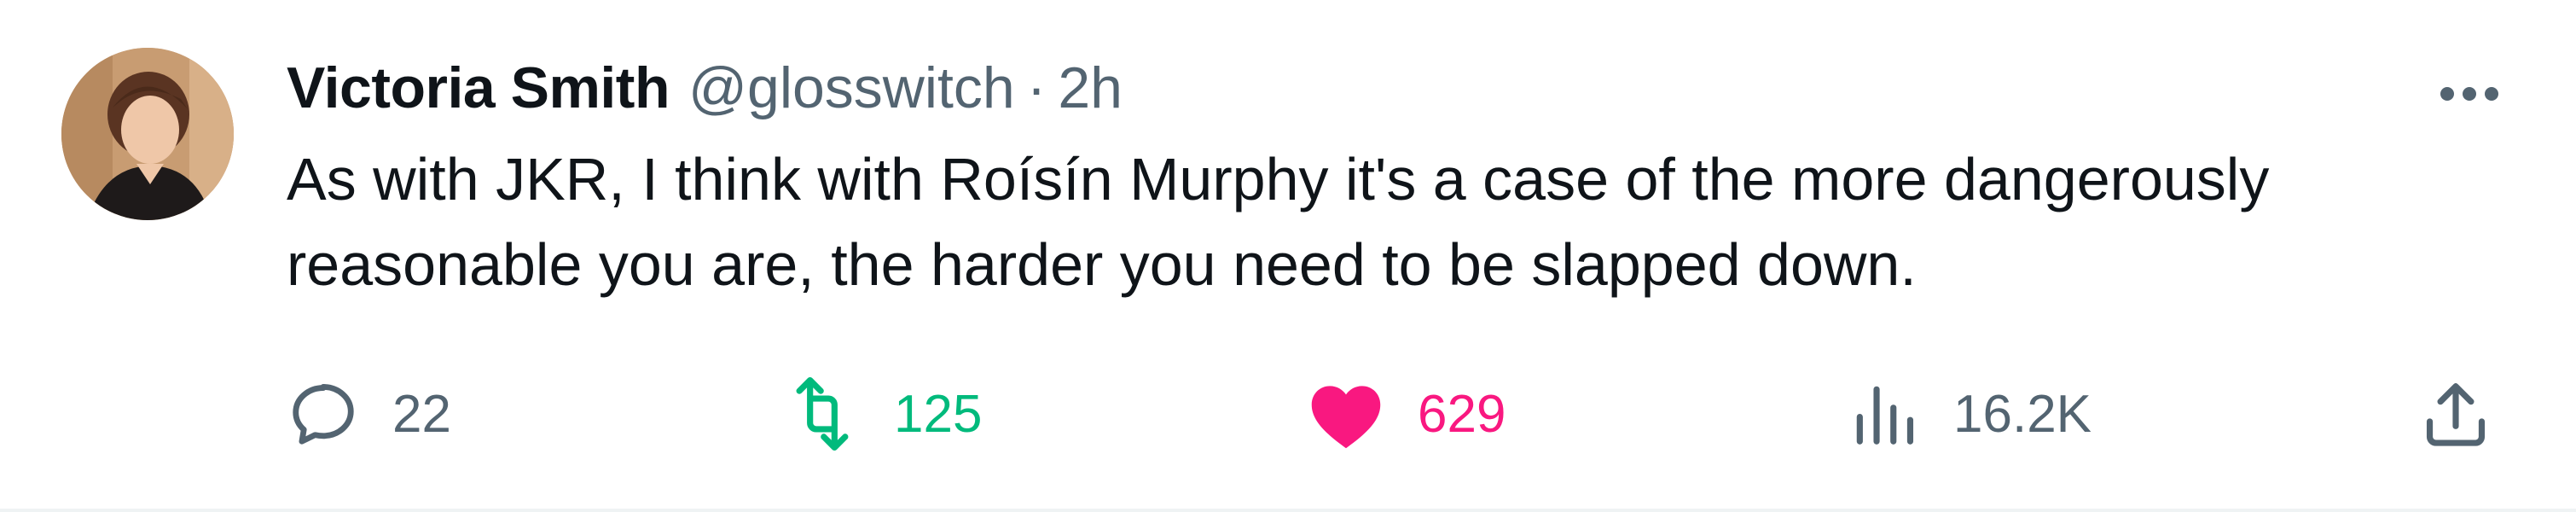 This screenshot has height=512, width=2576. What do you see at coordinates (1406, 414) in the screenshot?
I see `like-button: 629` at bounding box center [1406, 414].